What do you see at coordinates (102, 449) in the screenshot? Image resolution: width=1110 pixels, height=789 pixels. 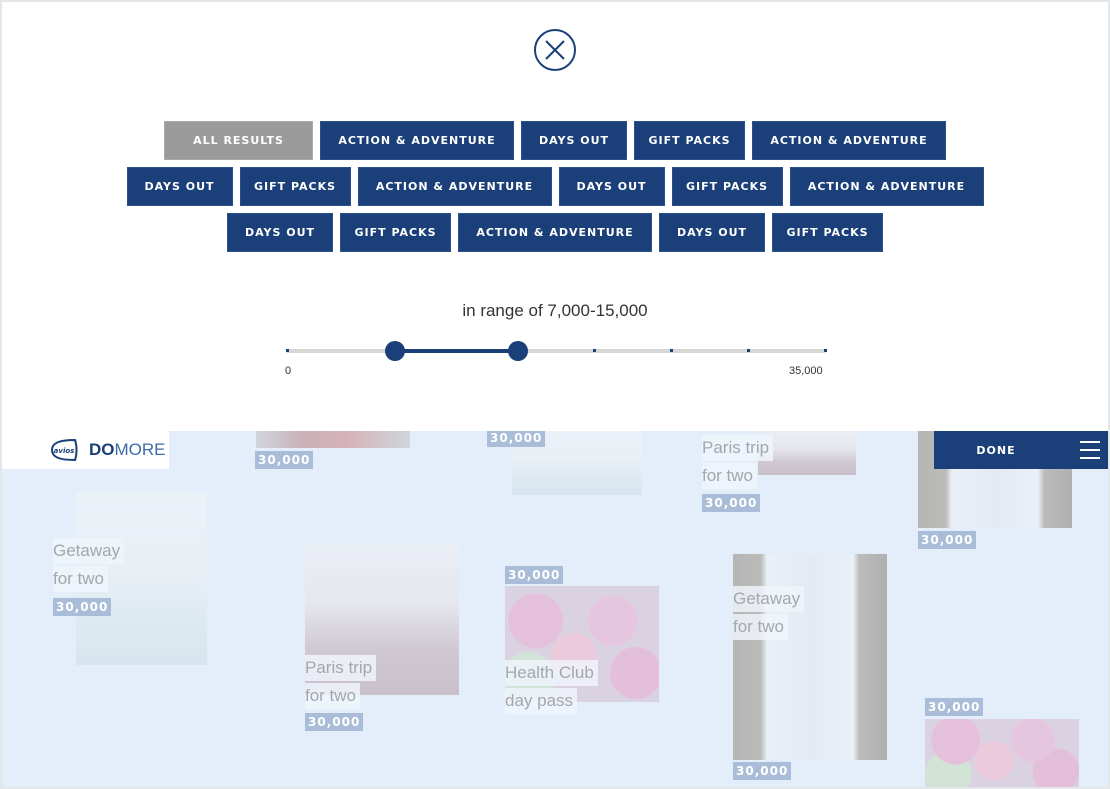 I see `logo-bold: DO` at bounding box center [102, 449].